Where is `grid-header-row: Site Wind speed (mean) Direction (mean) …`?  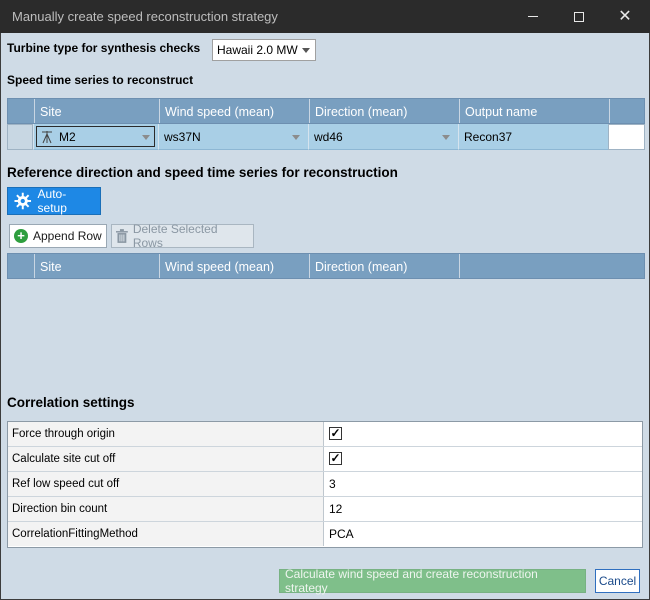 grid-header-row: Site Wind speed (mean) Direction (mean) … is located at coordinates (326, 111).